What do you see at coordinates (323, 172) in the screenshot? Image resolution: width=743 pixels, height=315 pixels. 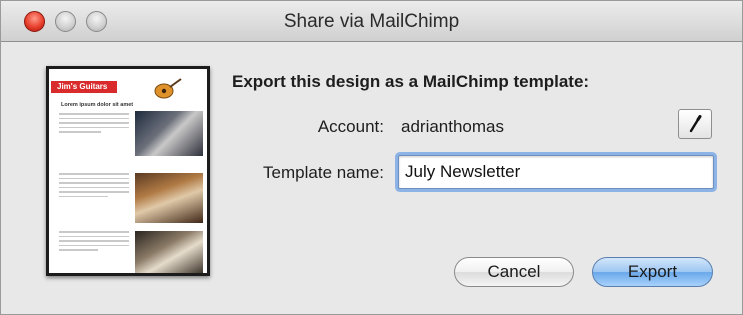 I see `template-name-label: Template name:` at bounding box center [323, 172].